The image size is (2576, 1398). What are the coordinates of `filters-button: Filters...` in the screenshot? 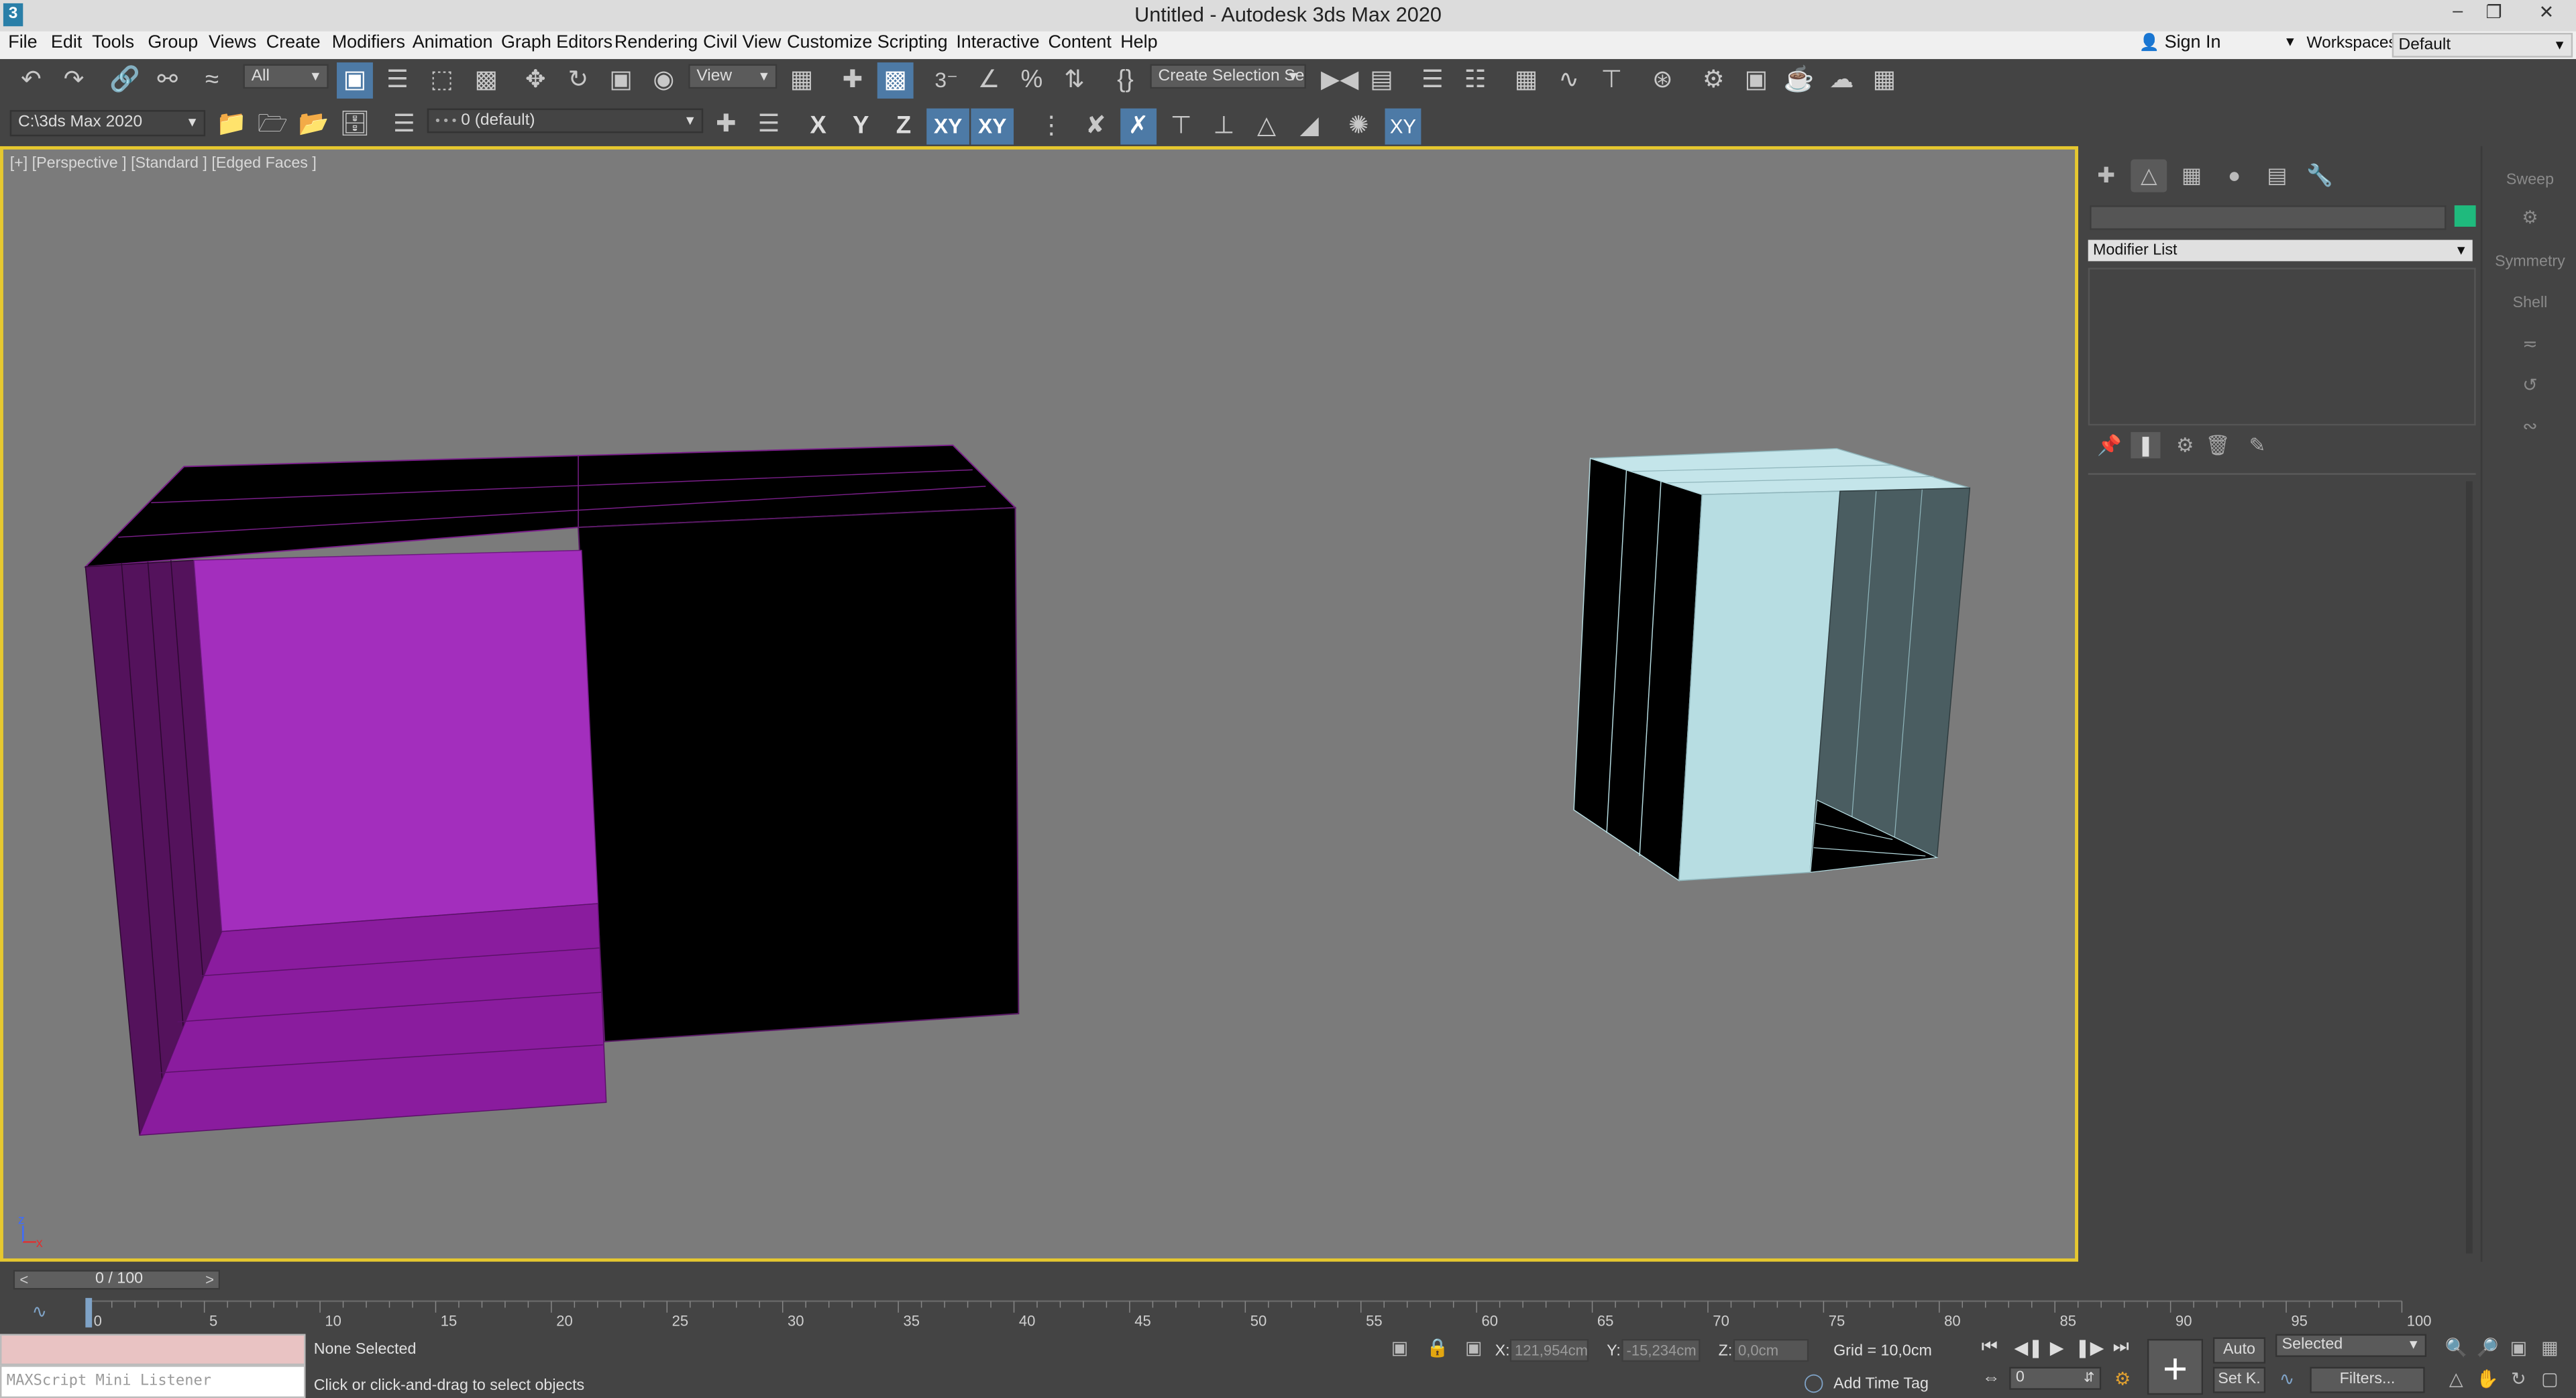 It's located at (2367, 1380).